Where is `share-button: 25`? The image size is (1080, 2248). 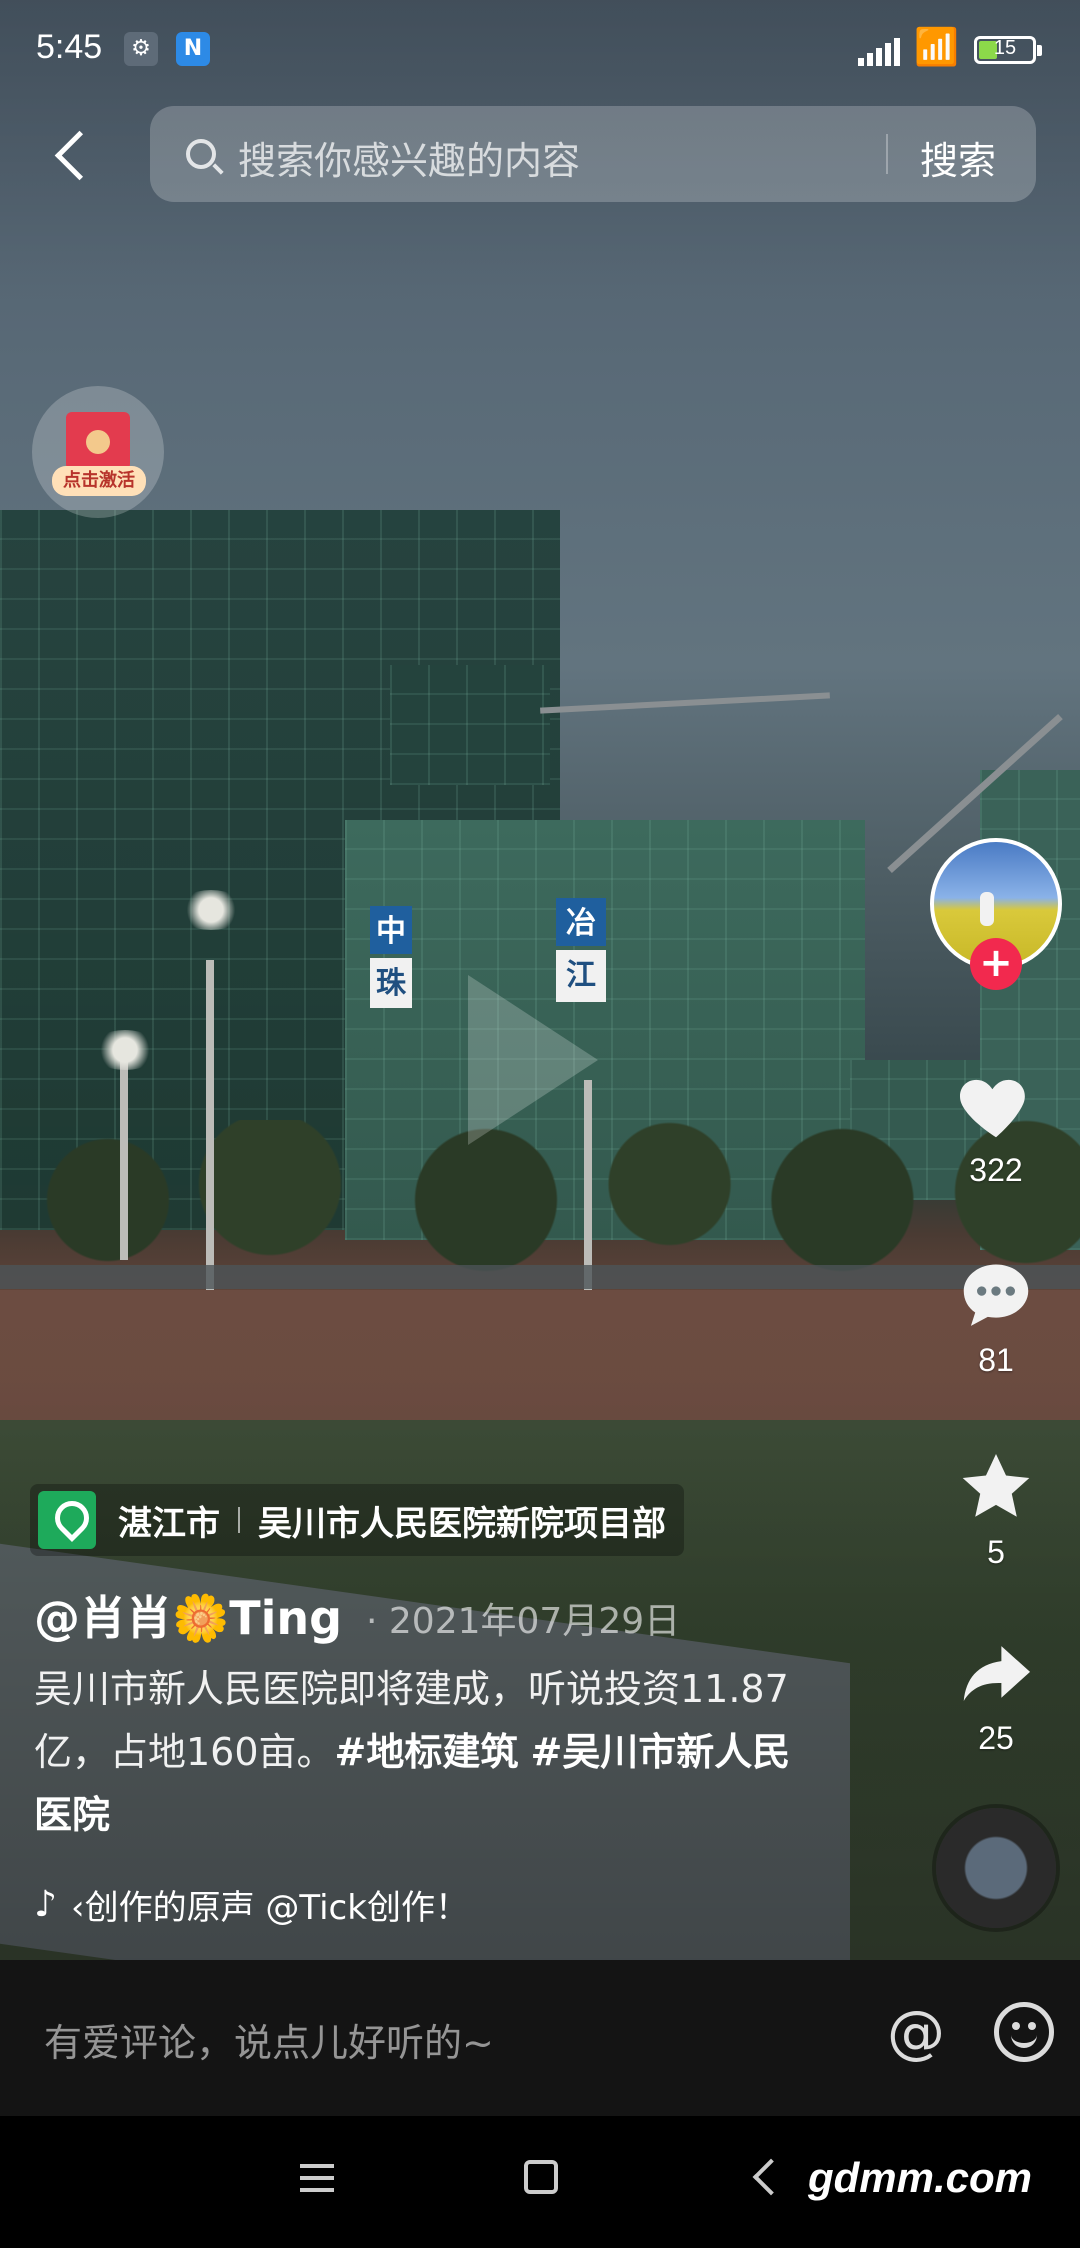
share-button: 25 is located at coordinates (996, 1693).